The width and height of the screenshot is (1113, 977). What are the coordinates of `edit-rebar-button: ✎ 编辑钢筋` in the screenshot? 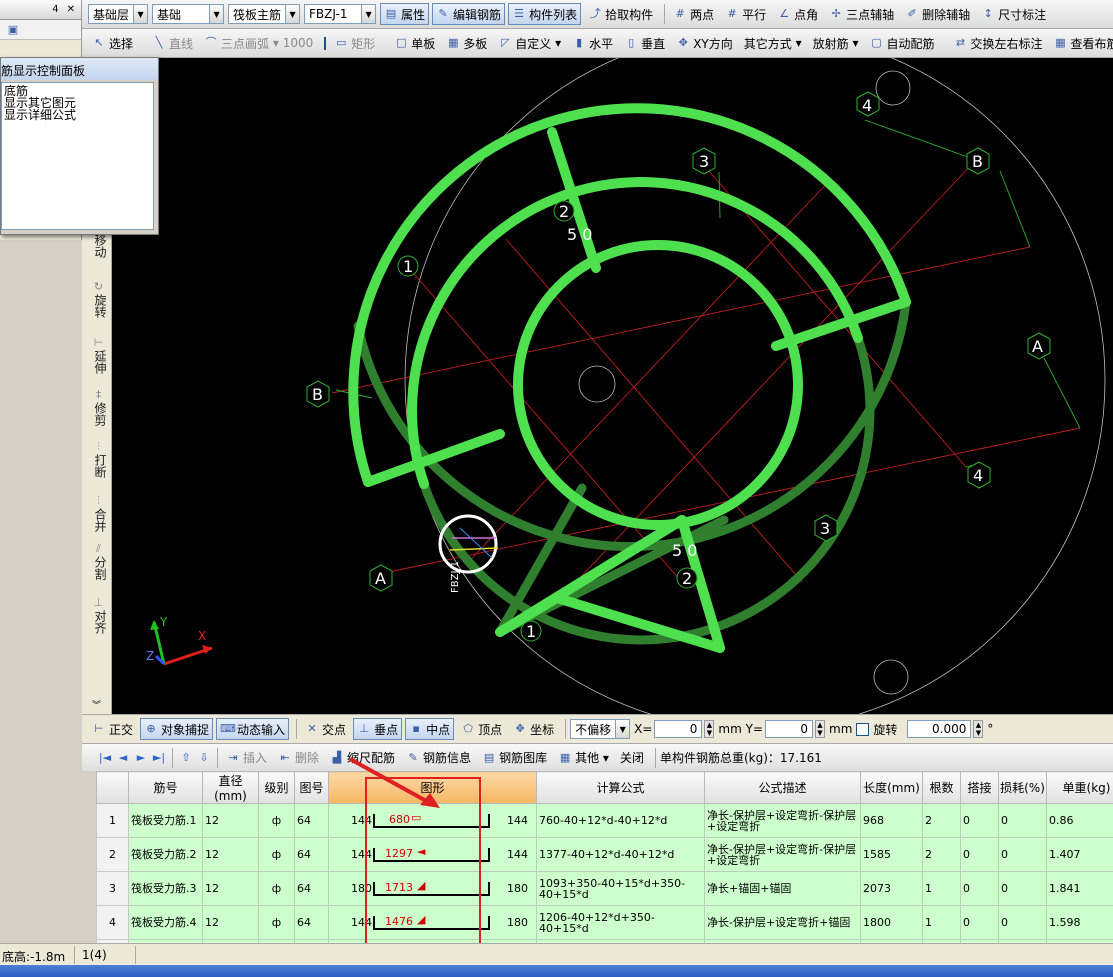 It's located at (469, 14).